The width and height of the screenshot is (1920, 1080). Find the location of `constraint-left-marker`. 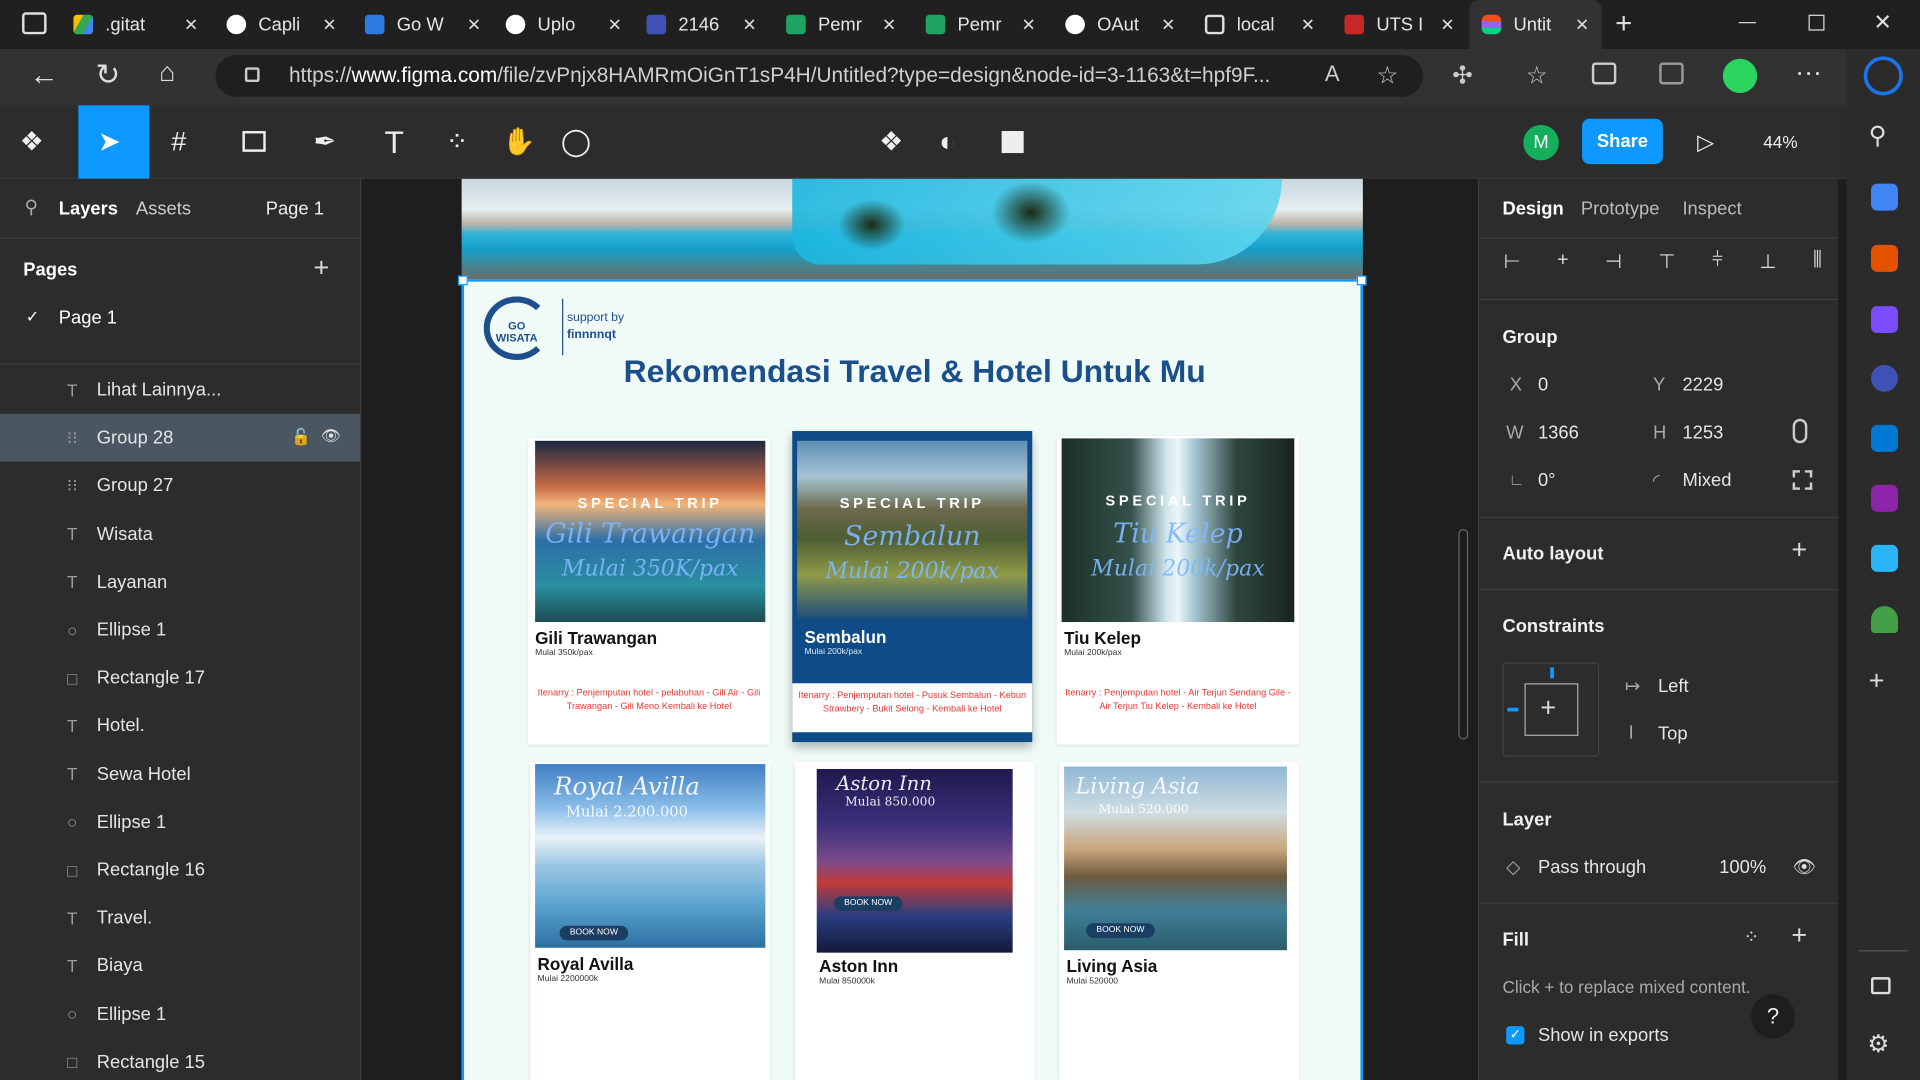

constraint-left-marker is located at coordinates (1513, 709).